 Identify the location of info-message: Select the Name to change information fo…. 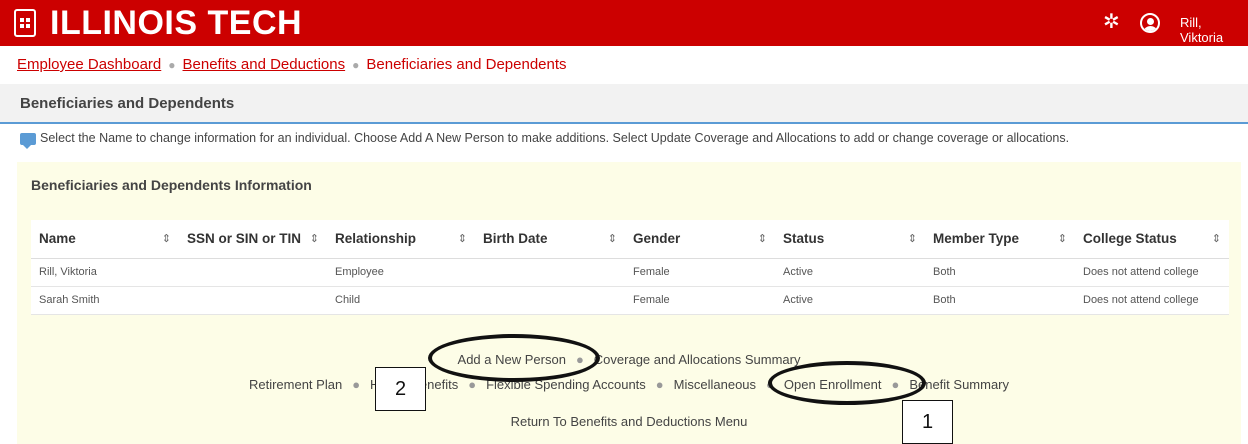
(545, 140).